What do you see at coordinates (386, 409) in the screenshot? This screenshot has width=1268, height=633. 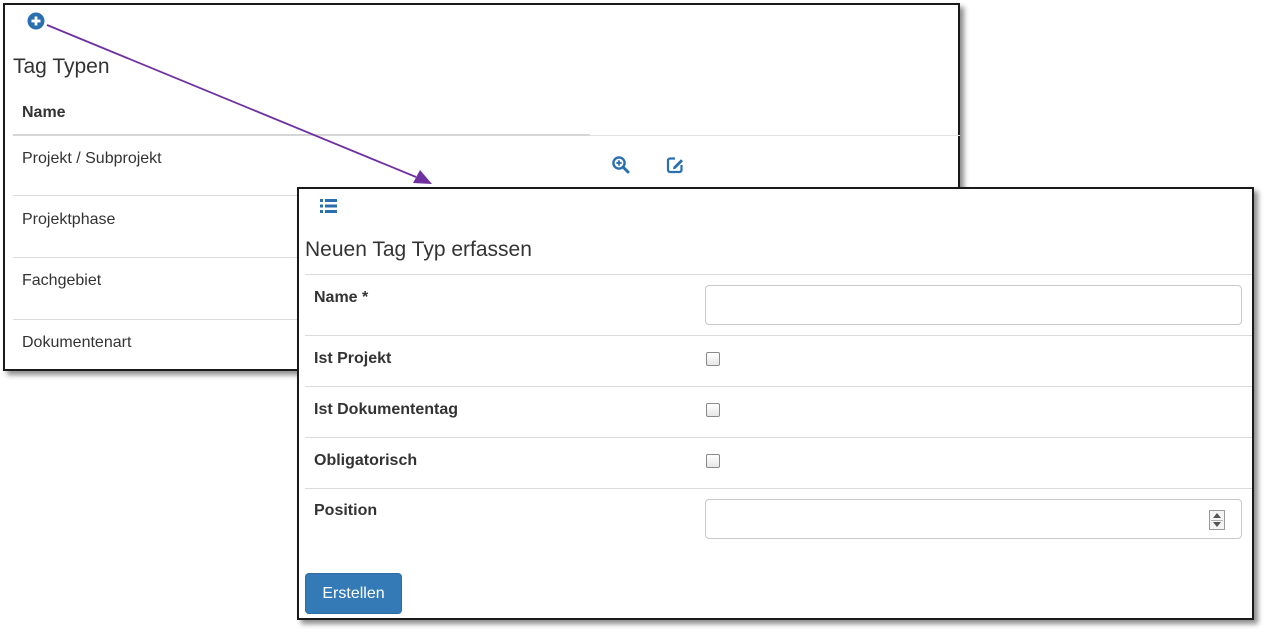 I see `ist-dokumententag-label: Ist Dokumententag` at bounding box center [386, 409].